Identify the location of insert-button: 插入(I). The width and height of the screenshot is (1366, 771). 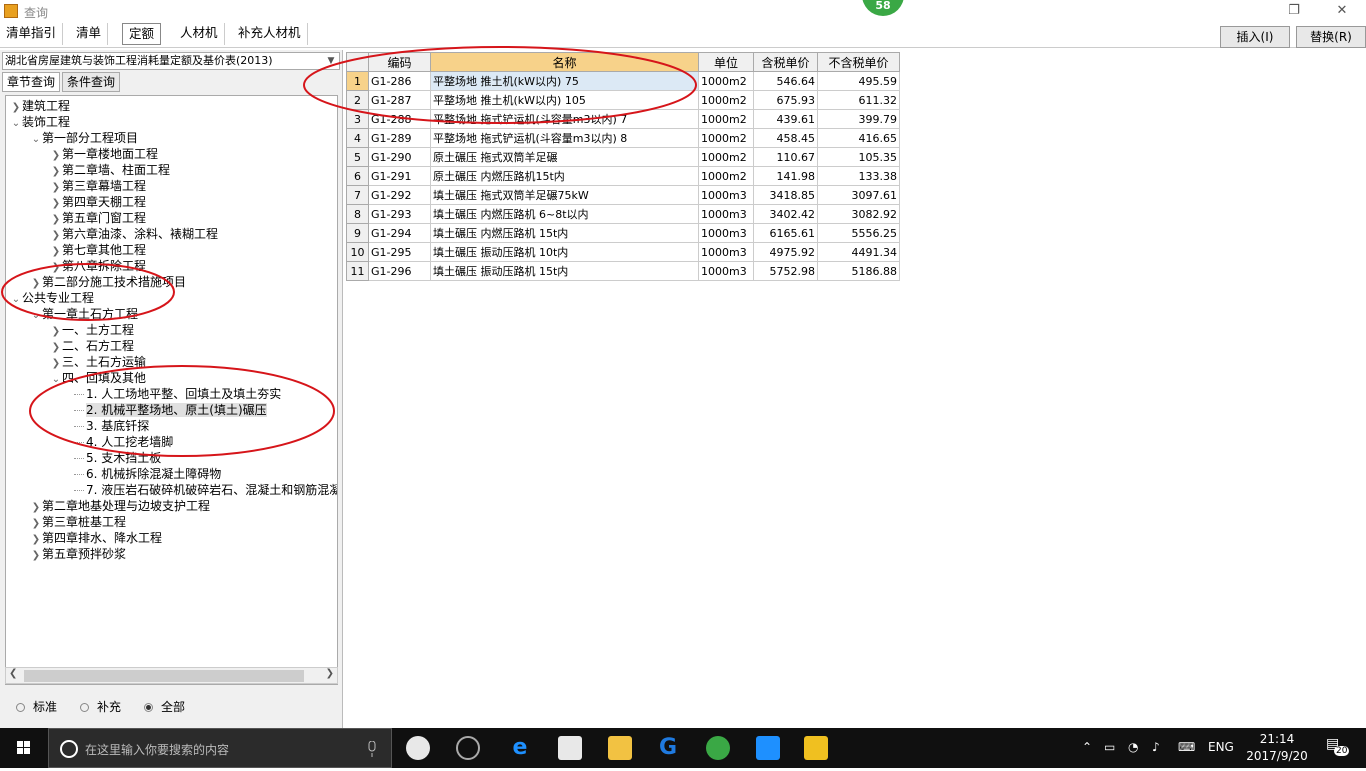
(1255, 37).